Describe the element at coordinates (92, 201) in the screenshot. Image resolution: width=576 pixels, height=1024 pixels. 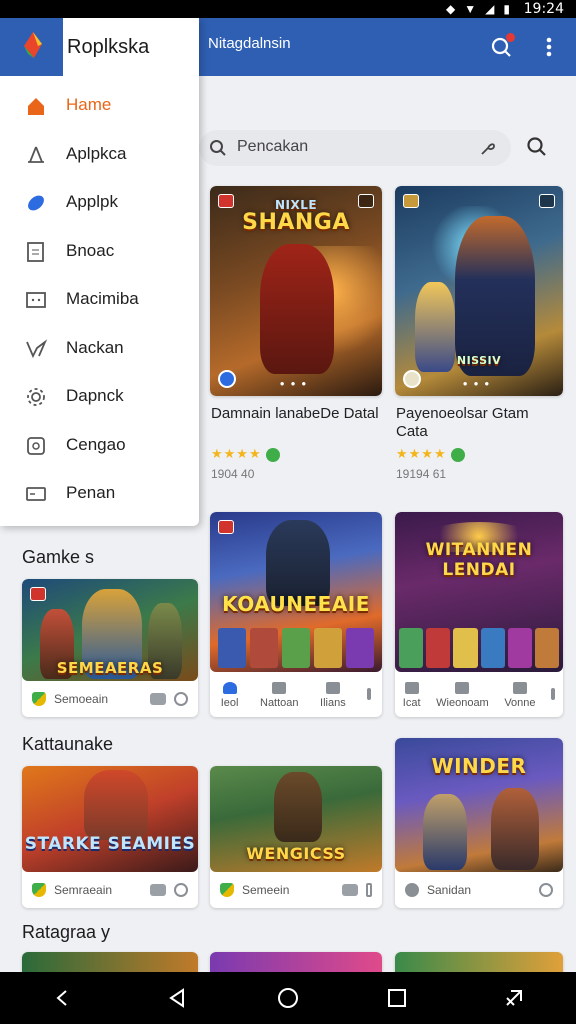
I see `drawer-item-label: Applpk` at that location.